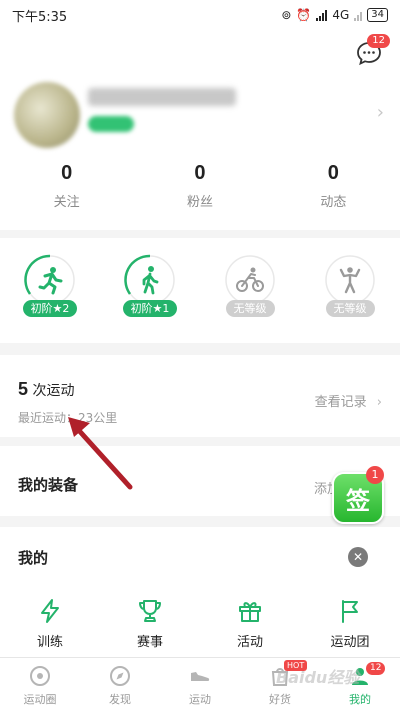  Describe the element at coordinates (50, 623) in the screenshot. I see `shortcut-training: 训练` at that location.